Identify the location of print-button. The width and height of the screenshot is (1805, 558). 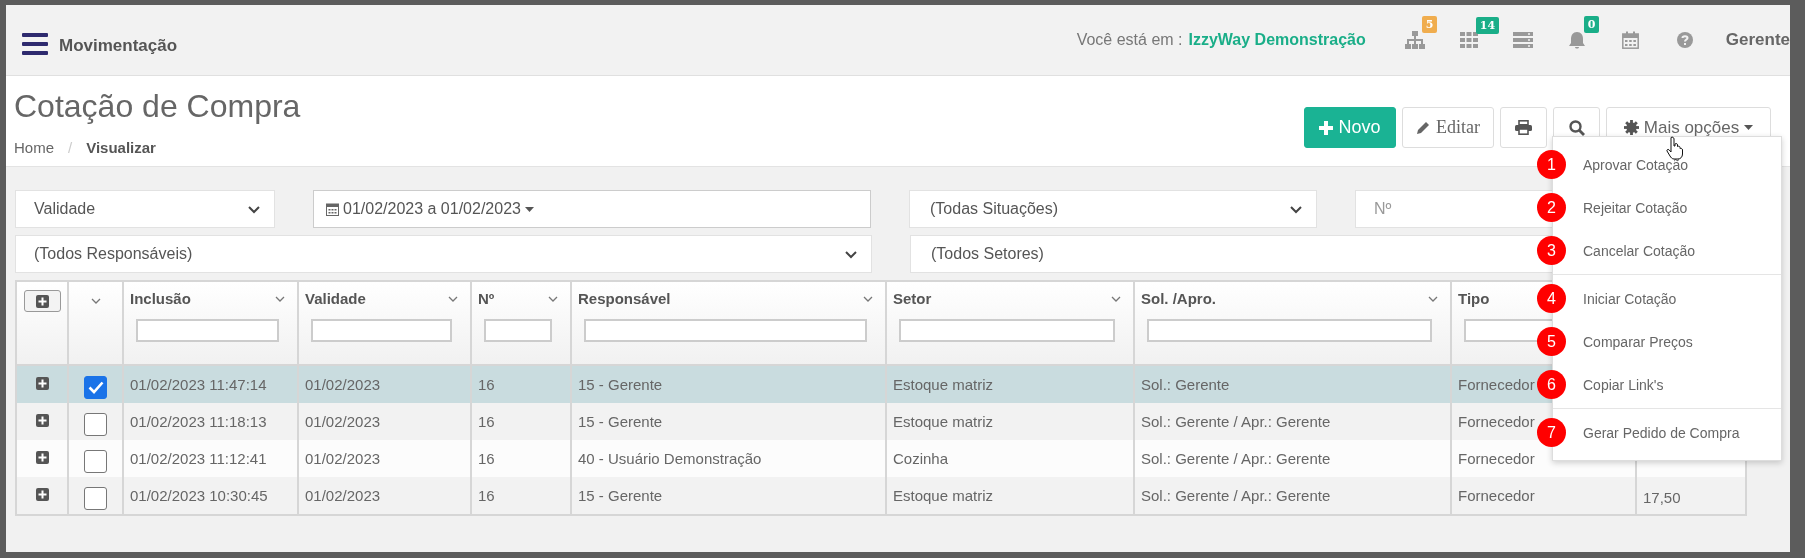
(1523, 127).